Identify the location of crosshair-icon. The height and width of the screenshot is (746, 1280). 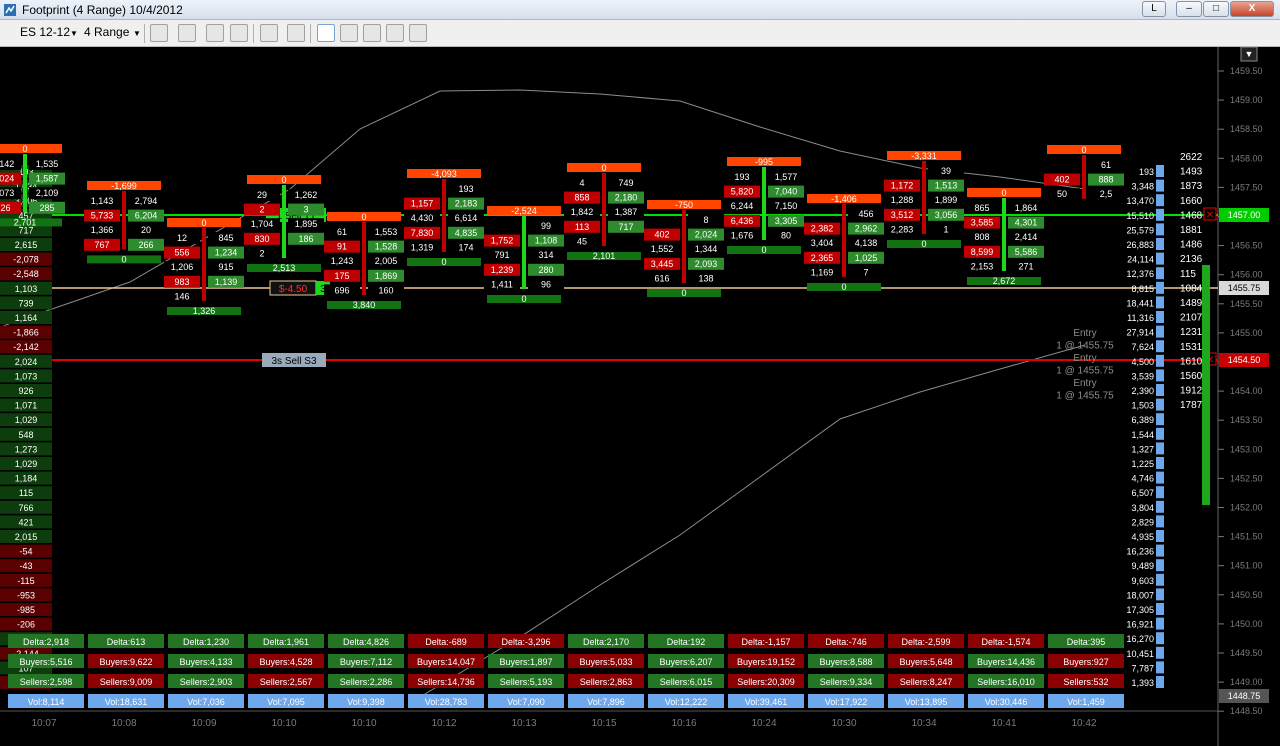
(269, 33).